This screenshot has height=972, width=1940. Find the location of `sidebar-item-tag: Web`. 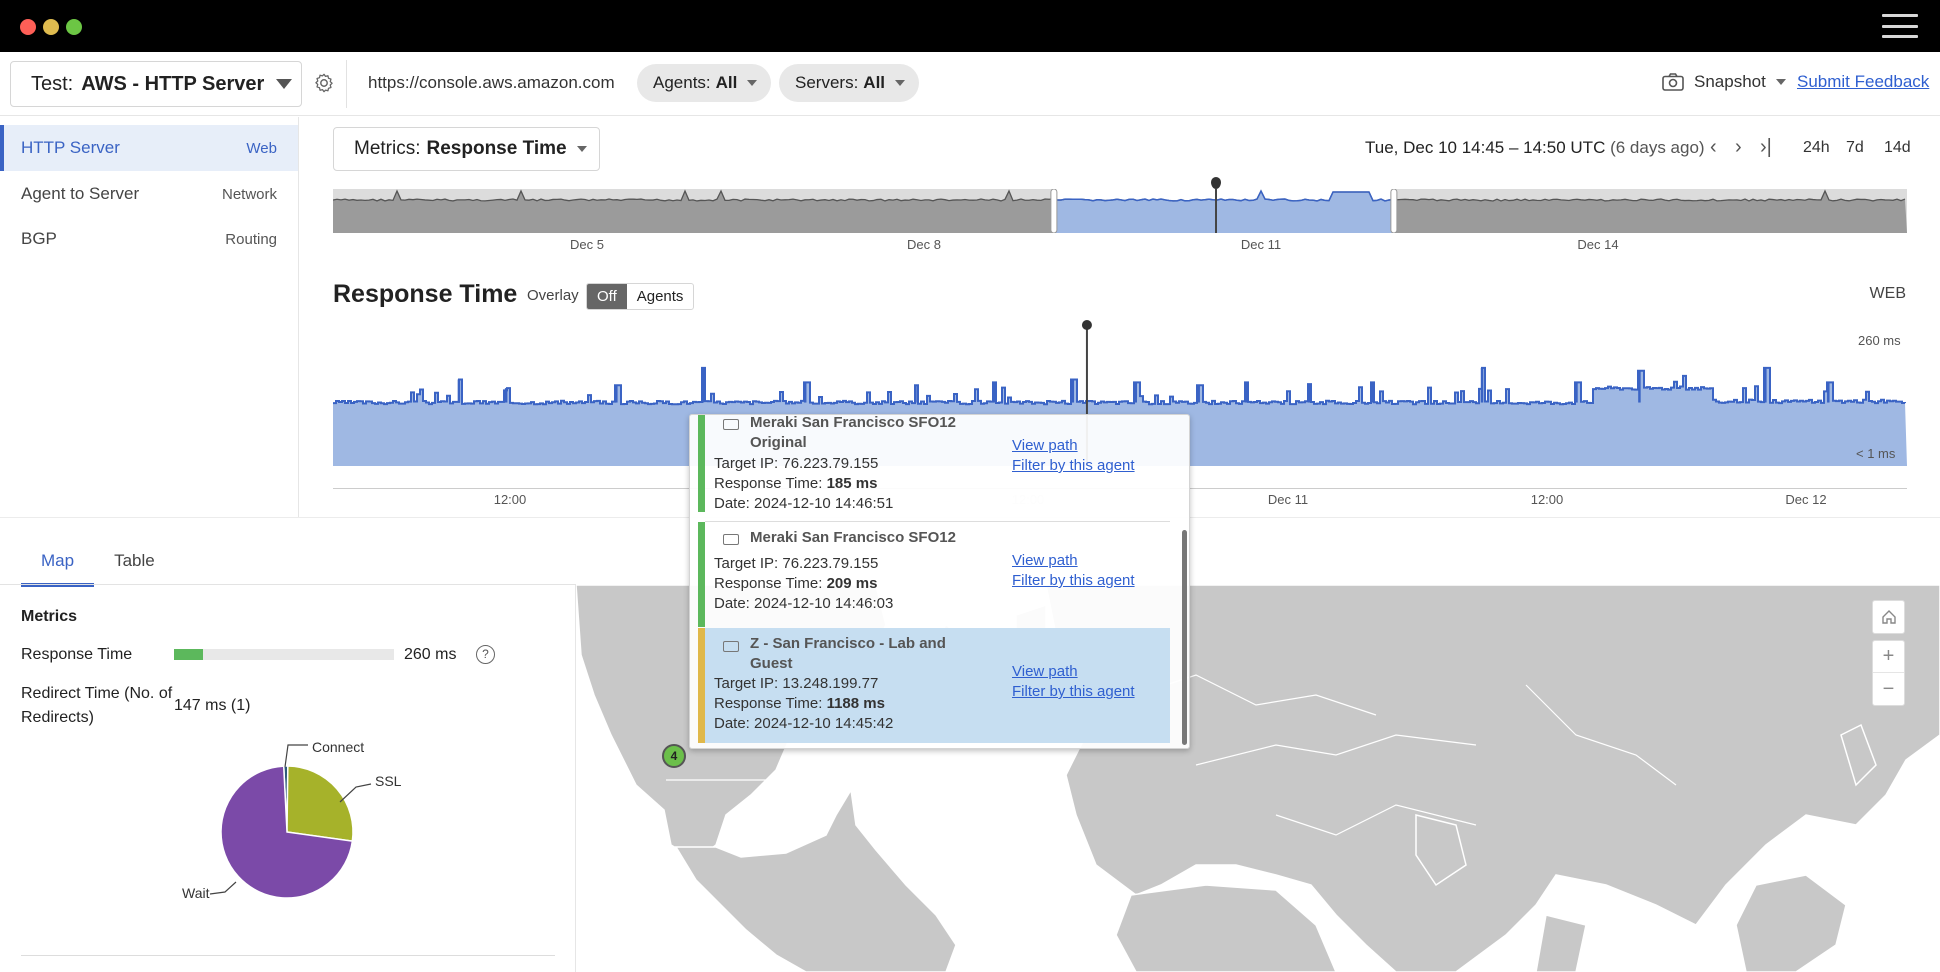

sidebar-item-tag: Web is located at coordinates (261, 148).